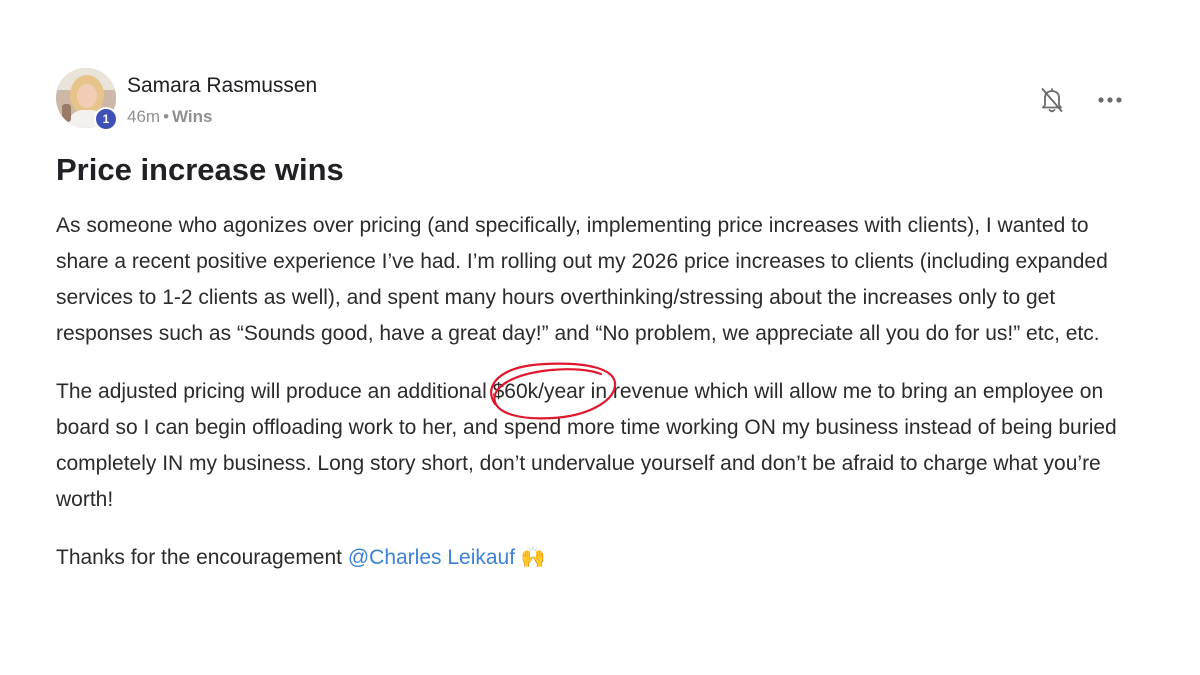  Describe the element at coordinates (144, 116) in the screenshot. I see `post-time: 46m` at that location.